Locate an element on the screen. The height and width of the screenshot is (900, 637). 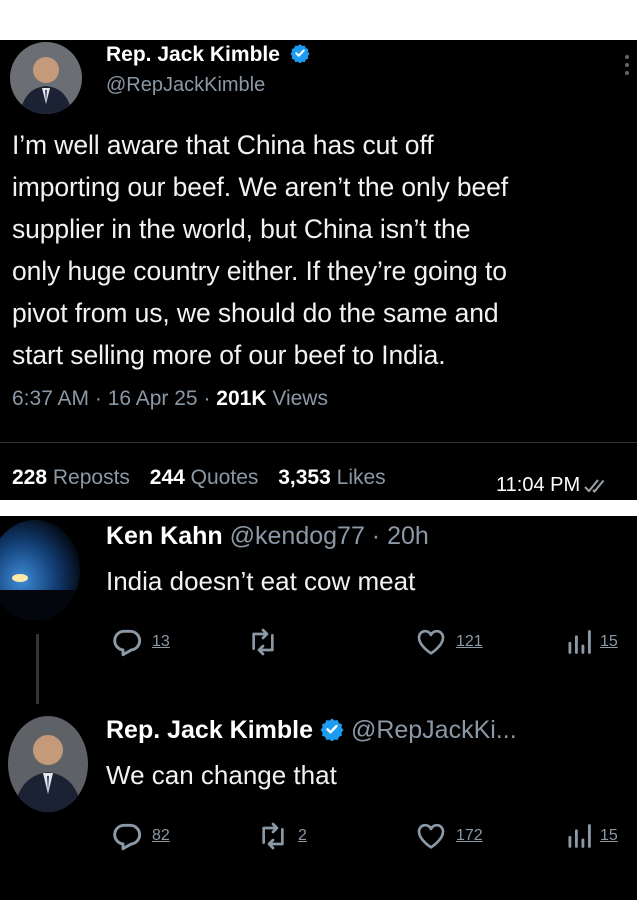
tweet-text-line: start selling more of our beef to India. is located at coordinates (229, 355).